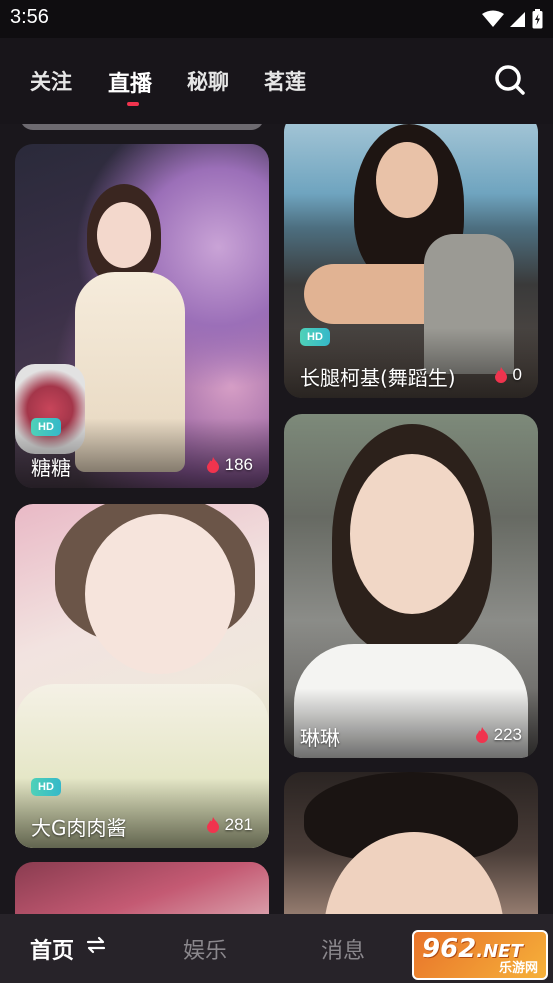  Describe the element at coordinates (378, 378) in the screenshot. I see `streamer-name: 长腿柯基(舞蹈生)` at that location.